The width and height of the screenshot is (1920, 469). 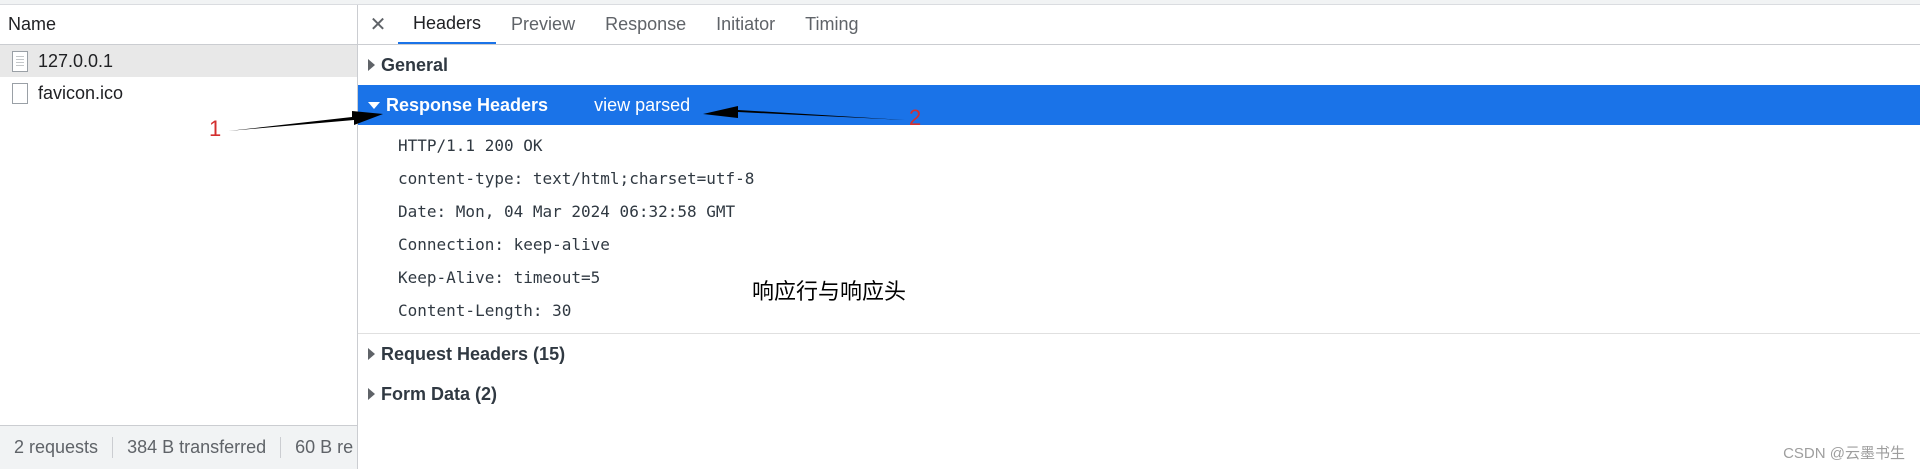 What do you see at coordinates (467, 104) in the screenshot?
I see `section-label: Response Headers` at bounding box center [467, 104].